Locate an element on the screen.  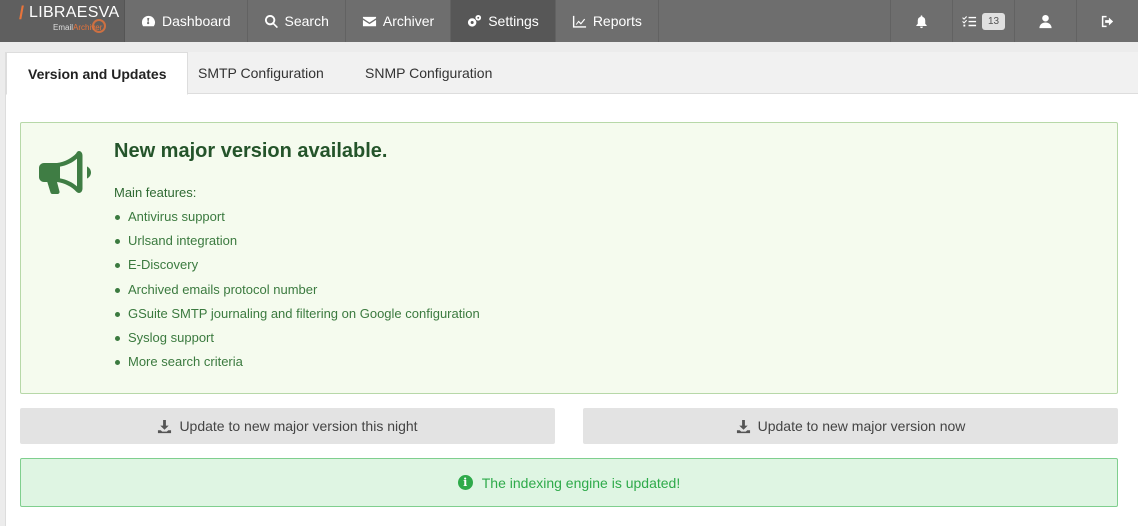
update-this-night-button: Update to new major version this night is located at coordinates (287, 426).